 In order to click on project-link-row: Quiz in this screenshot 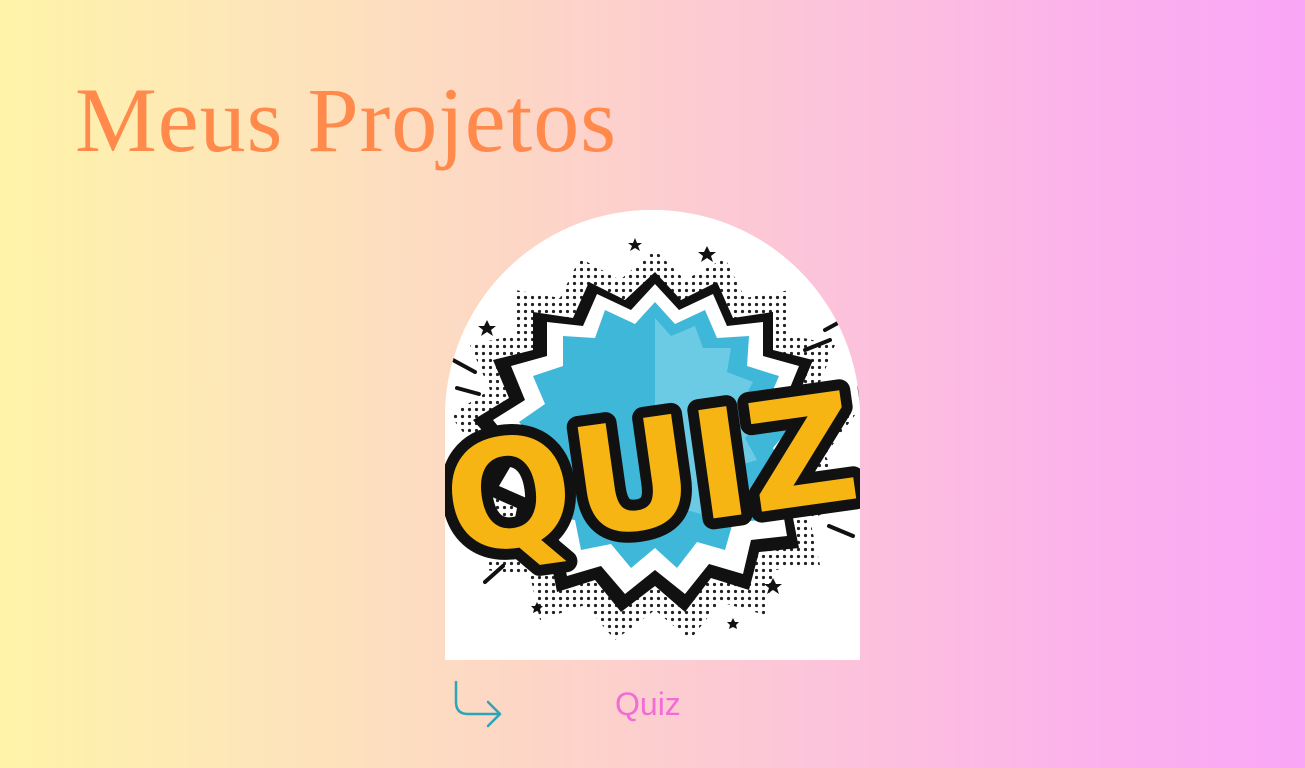, I will do `click(602, 706)`.